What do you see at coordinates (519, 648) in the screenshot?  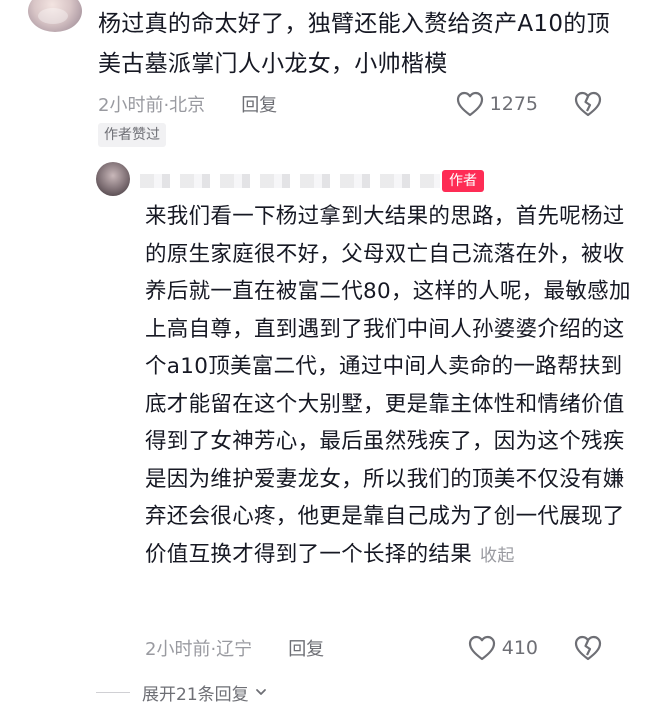 I see `reply-like-count: 410` at bounding box center [519, 648].